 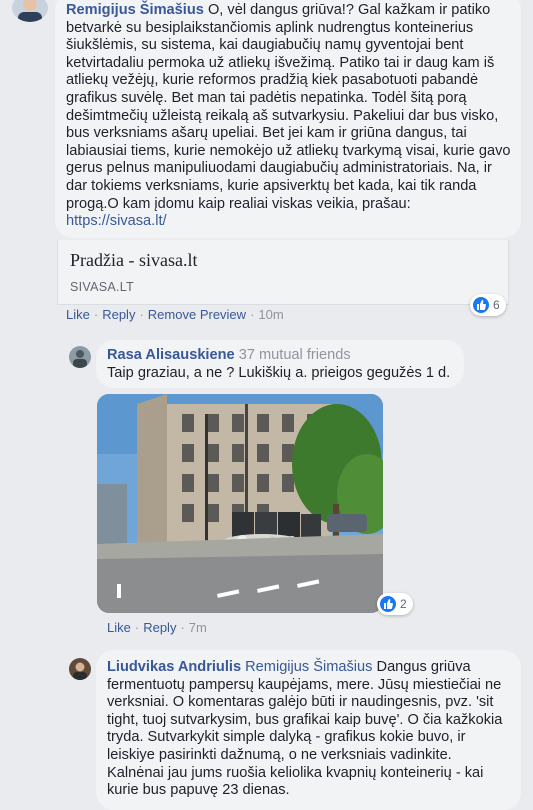 What do you see at coordinates (197, 314) in the screenshot?
I see `remove-preview-link: Remove Preview` at bounding box center [197, 314].